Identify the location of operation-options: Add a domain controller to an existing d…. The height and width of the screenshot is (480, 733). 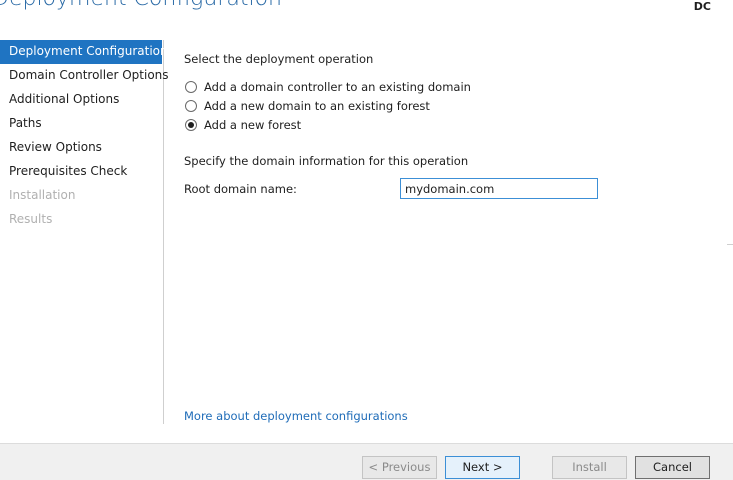
(444, 105).